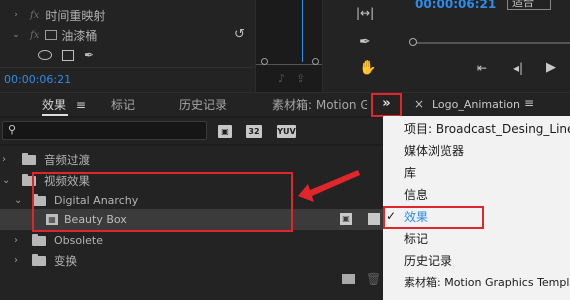 This screenshot has height=300, width=570. I want to click on transform-box-icon, so click(51, 35).